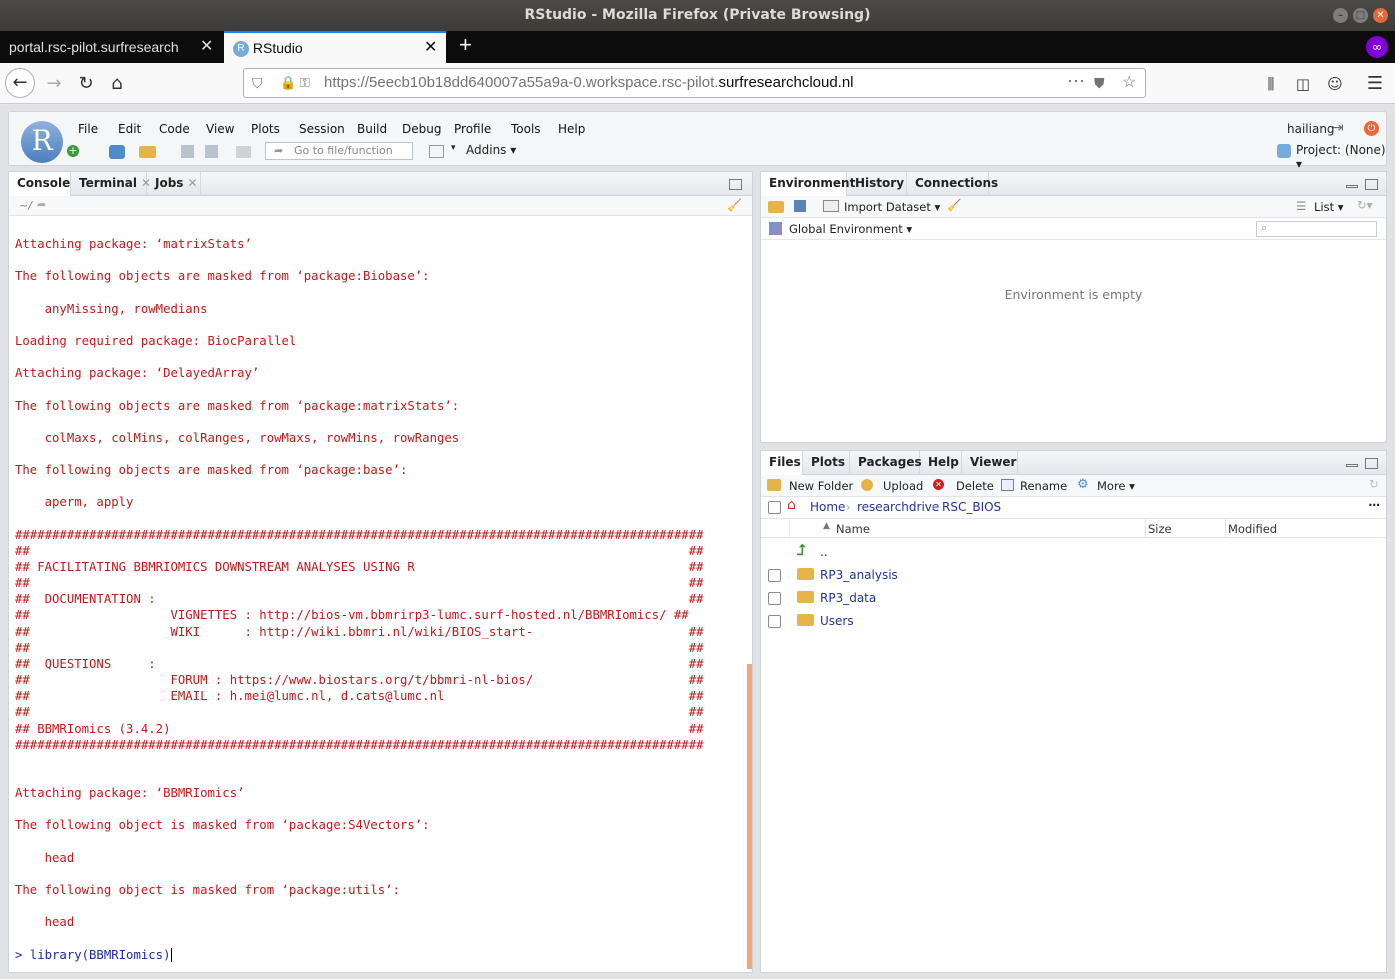 The height and width of the screenshot is (979, 1395). I want to click on file-name: Users, so click(837, 621).